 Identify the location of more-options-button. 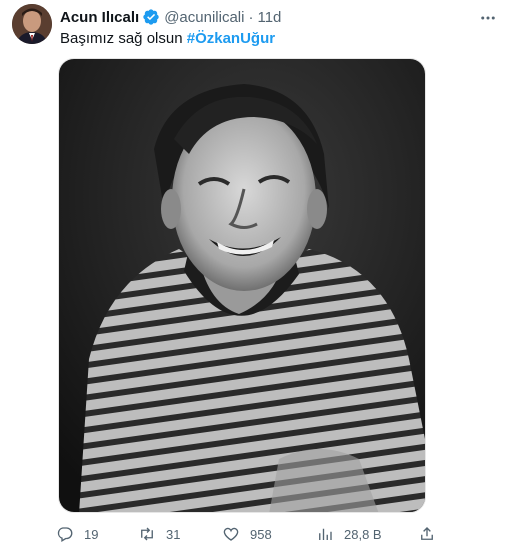
(488, 18).